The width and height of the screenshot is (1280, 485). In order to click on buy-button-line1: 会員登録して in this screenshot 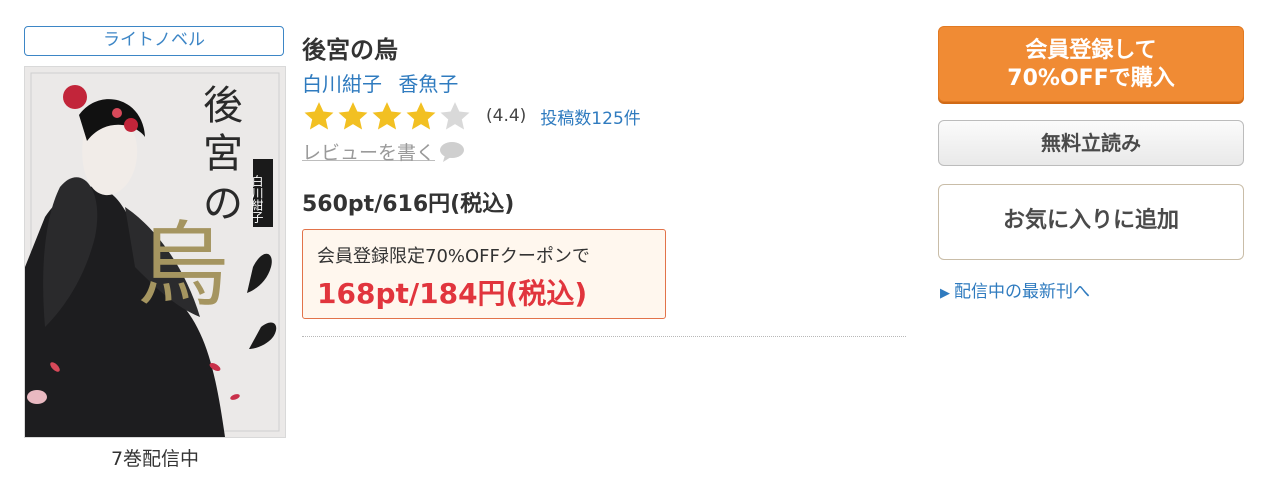, I will do `click(1091, 50)`.